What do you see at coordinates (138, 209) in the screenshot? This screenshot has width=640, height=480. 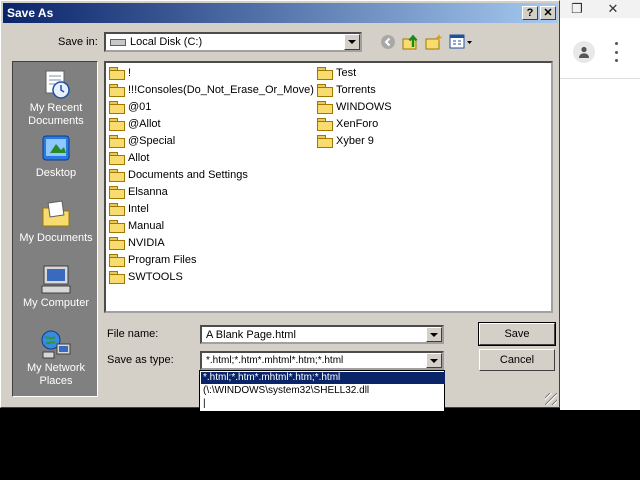 I see `folder-name: Intel` at bounding box center [138, 209].